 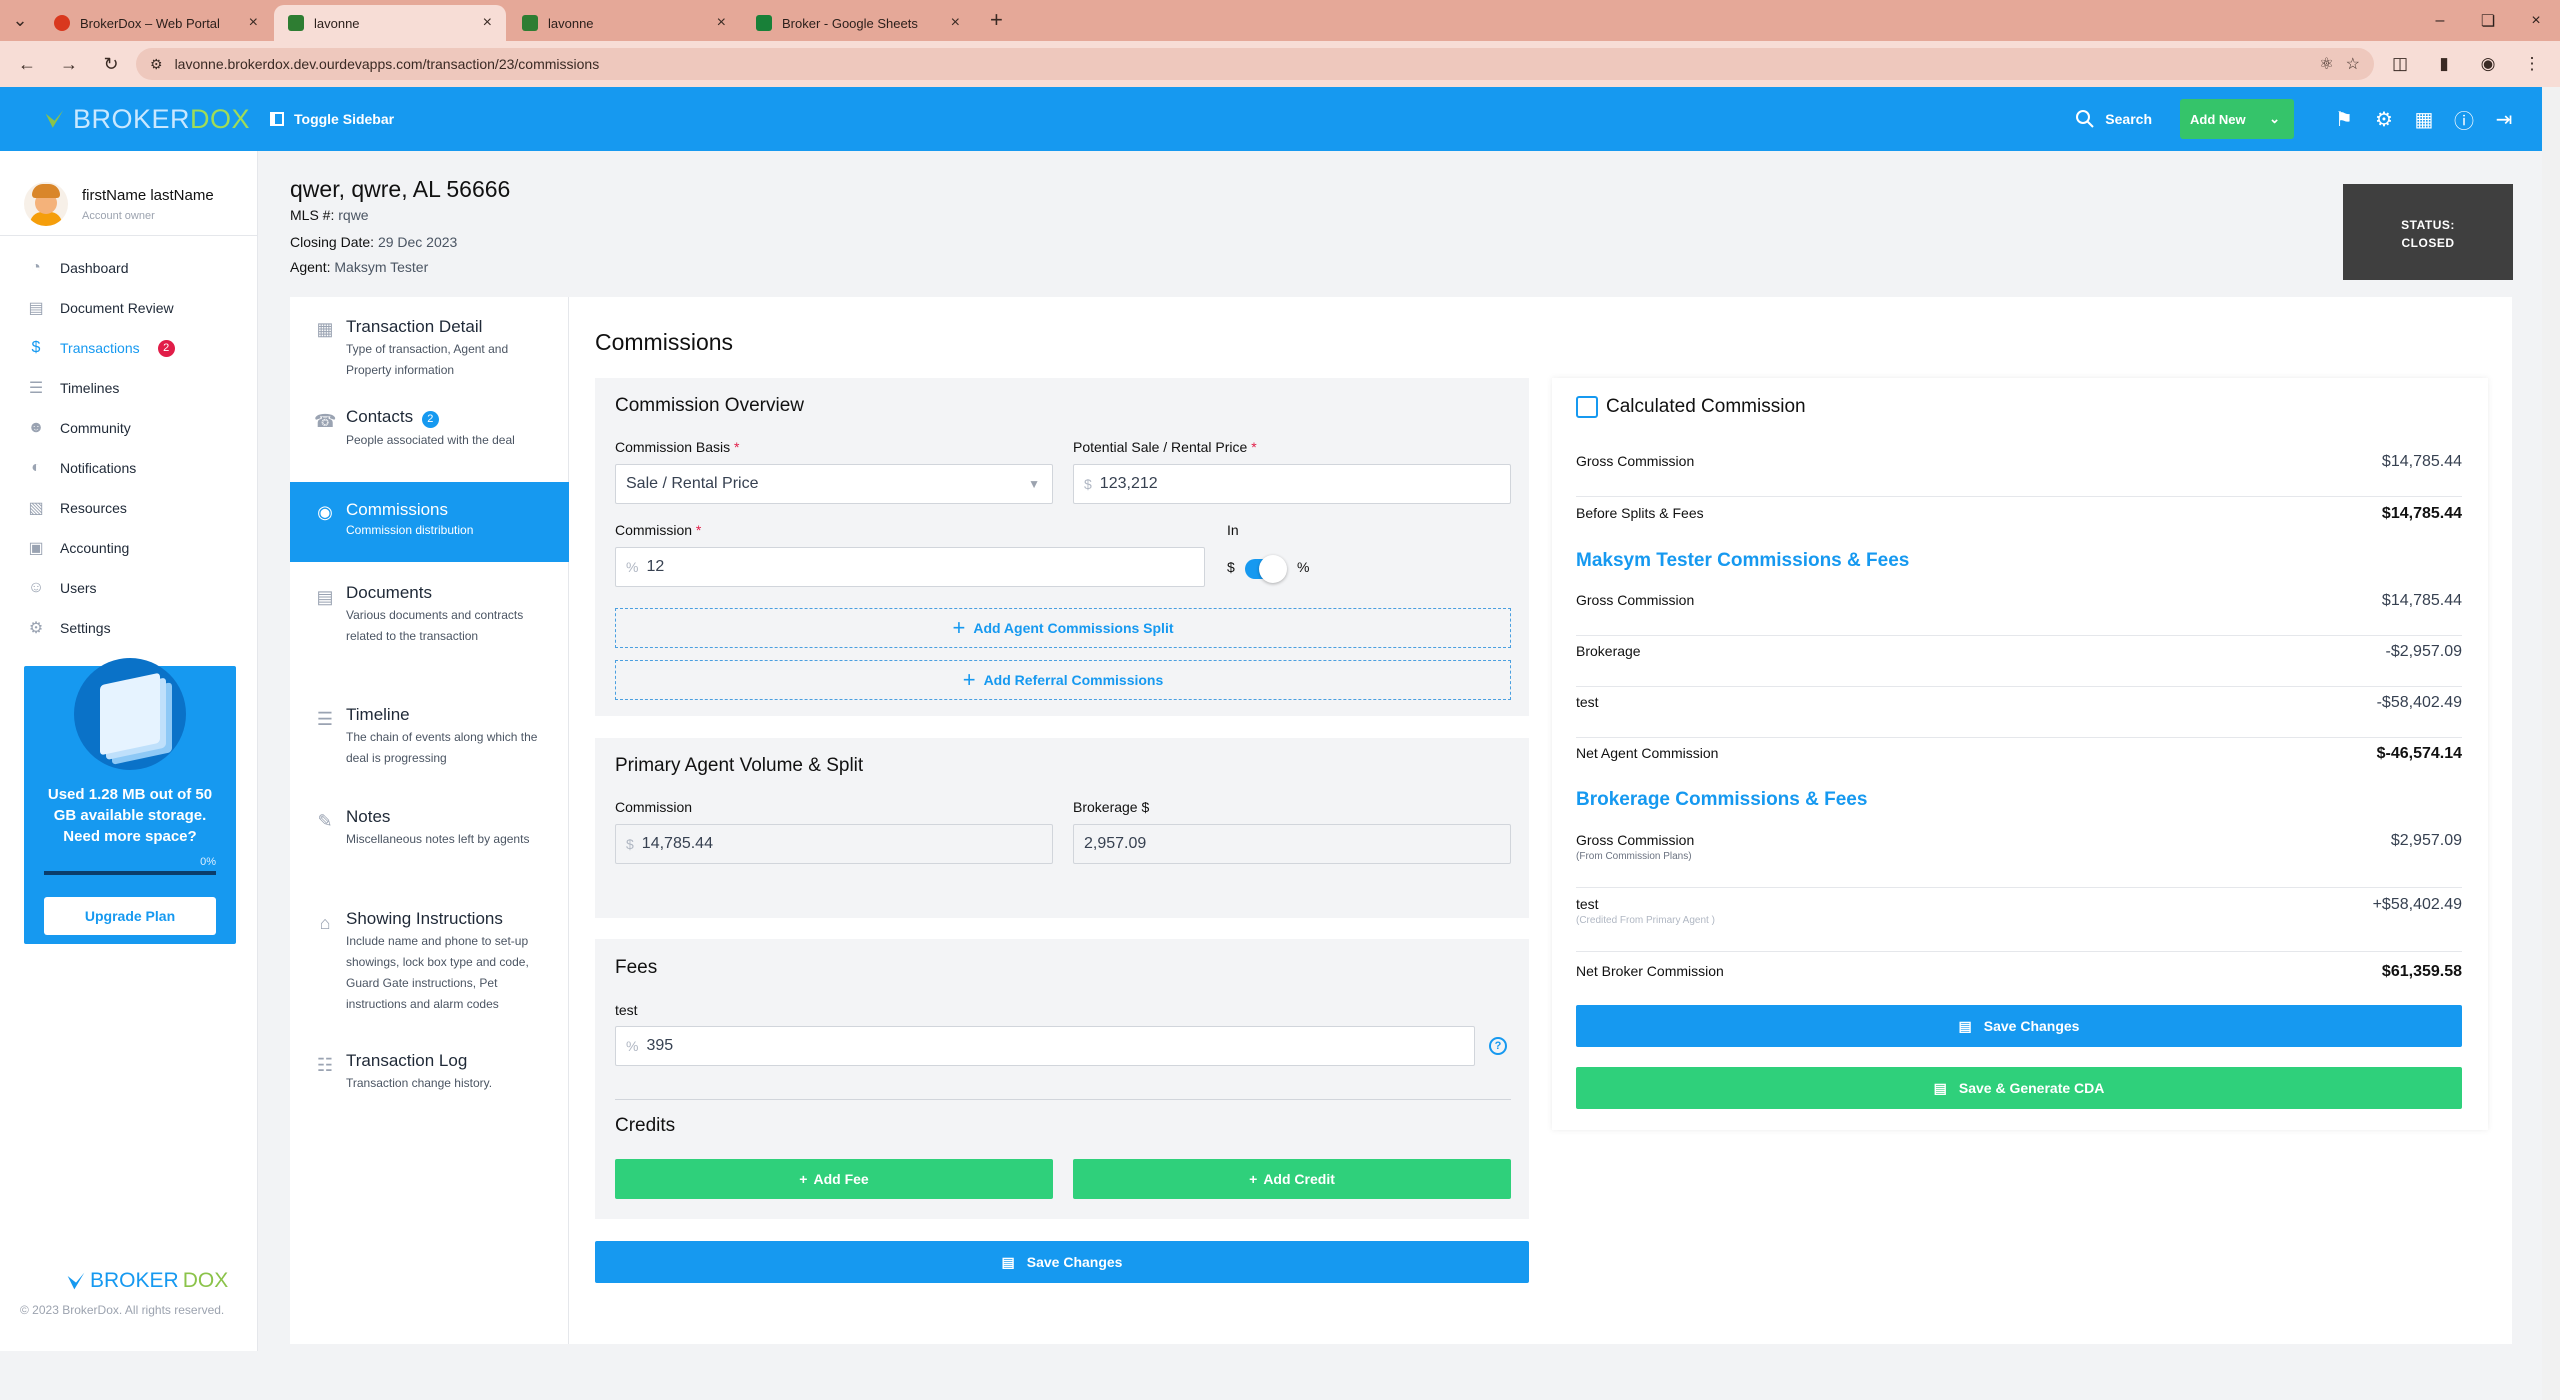 I want to click on search-button: Search, so click(x=2113, y=119).